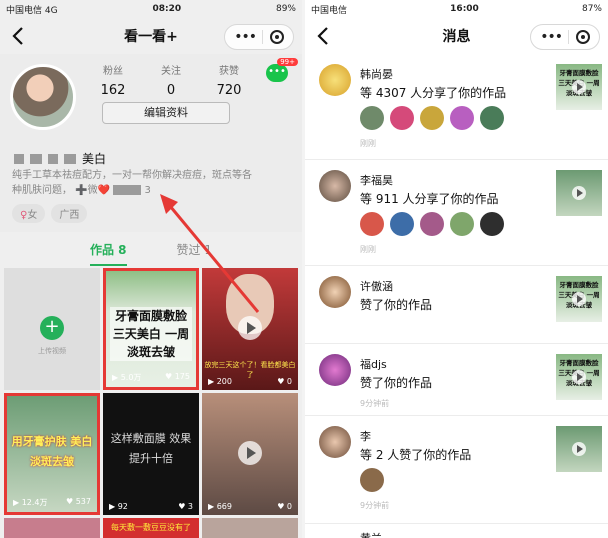  I want to click on message-item: 李福昊 等 911 人分享了你的作品 刚刚, so click(456, 213).